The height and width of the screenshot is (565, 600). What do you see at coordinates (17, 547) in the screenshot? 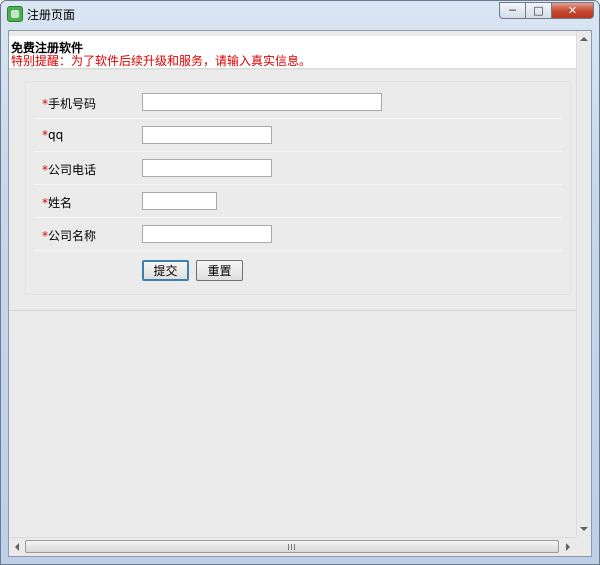
I see `scroll-left-arrow-icon` at bounding box center [17, 547].